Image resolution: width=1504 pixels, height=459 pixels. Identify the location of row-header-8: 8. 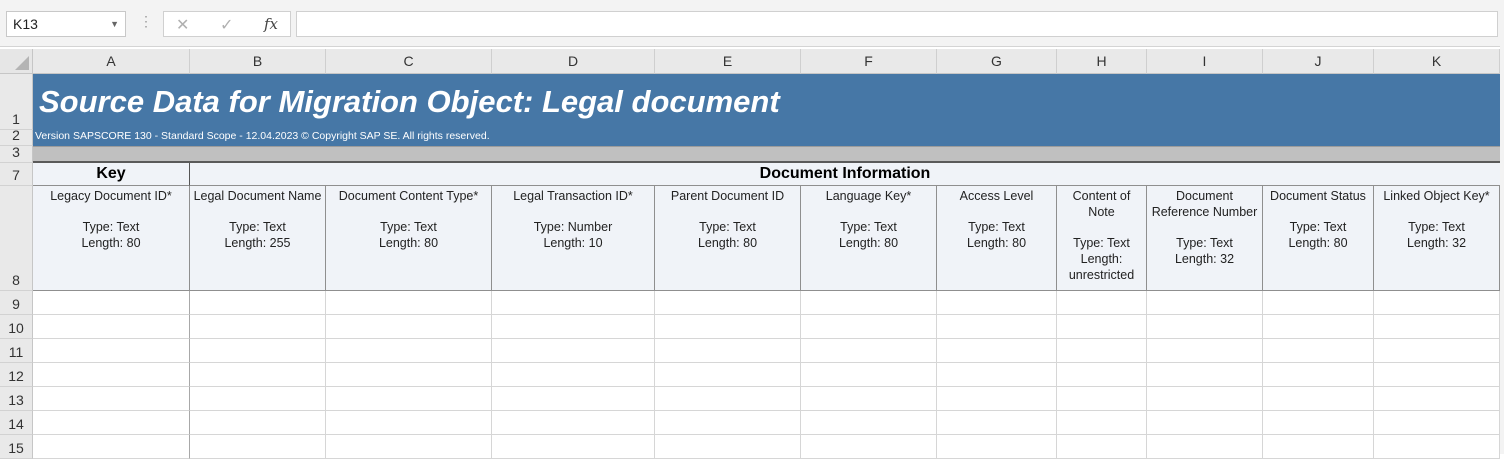
(16, 238).